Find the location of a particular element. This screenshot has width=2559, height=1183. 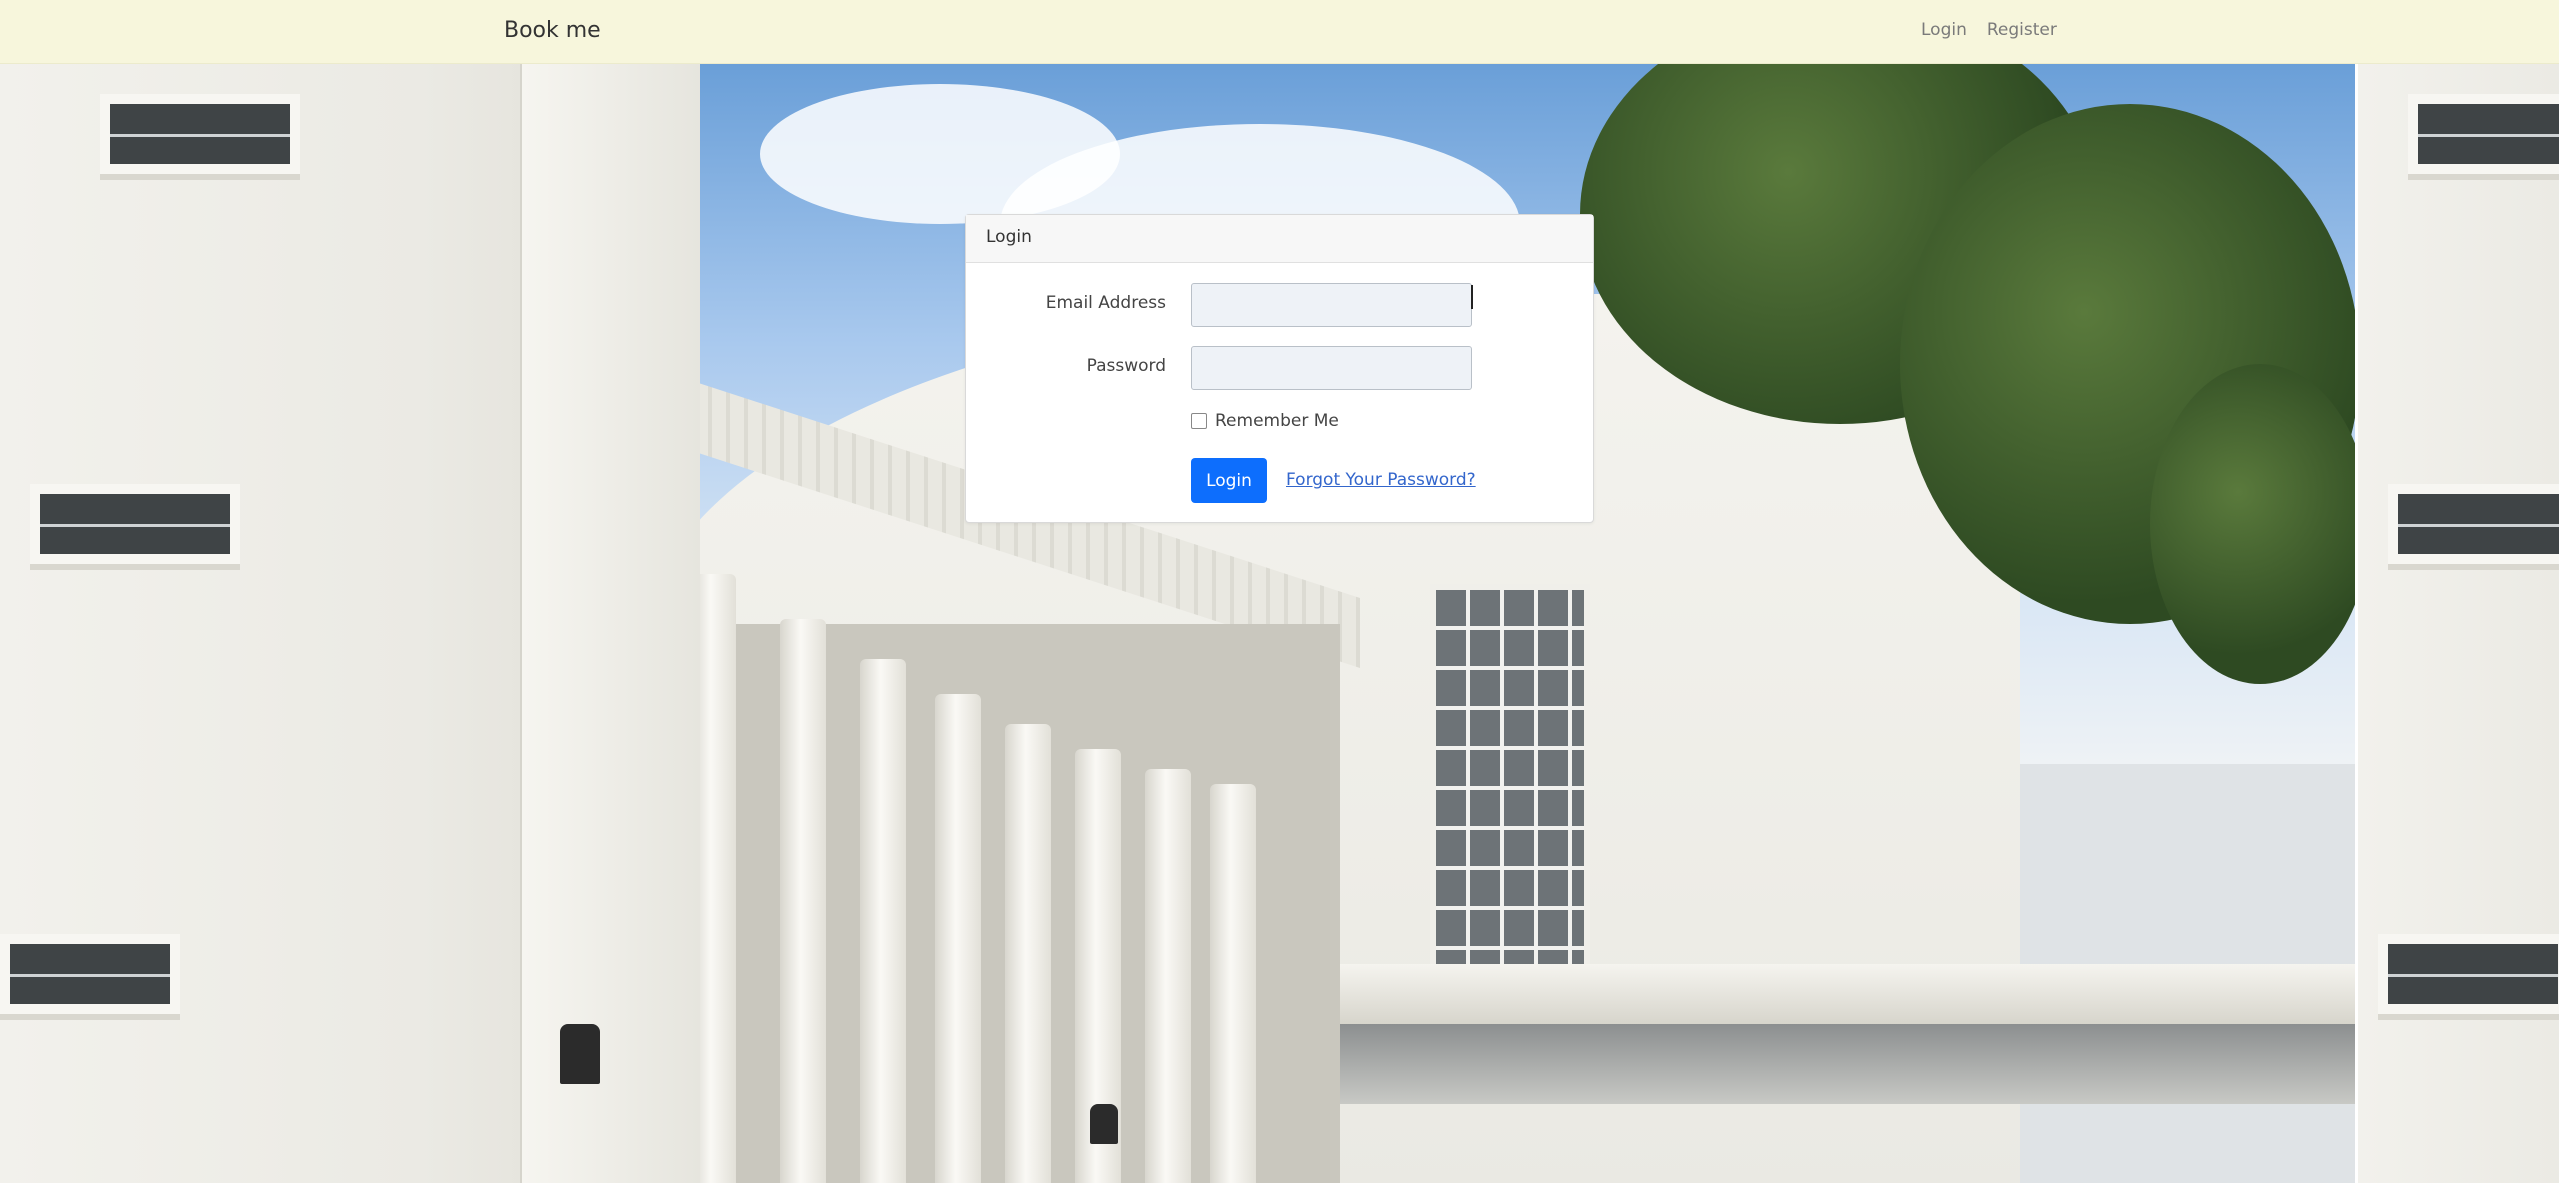

tower-windows is located at coordinates (1510, 794).